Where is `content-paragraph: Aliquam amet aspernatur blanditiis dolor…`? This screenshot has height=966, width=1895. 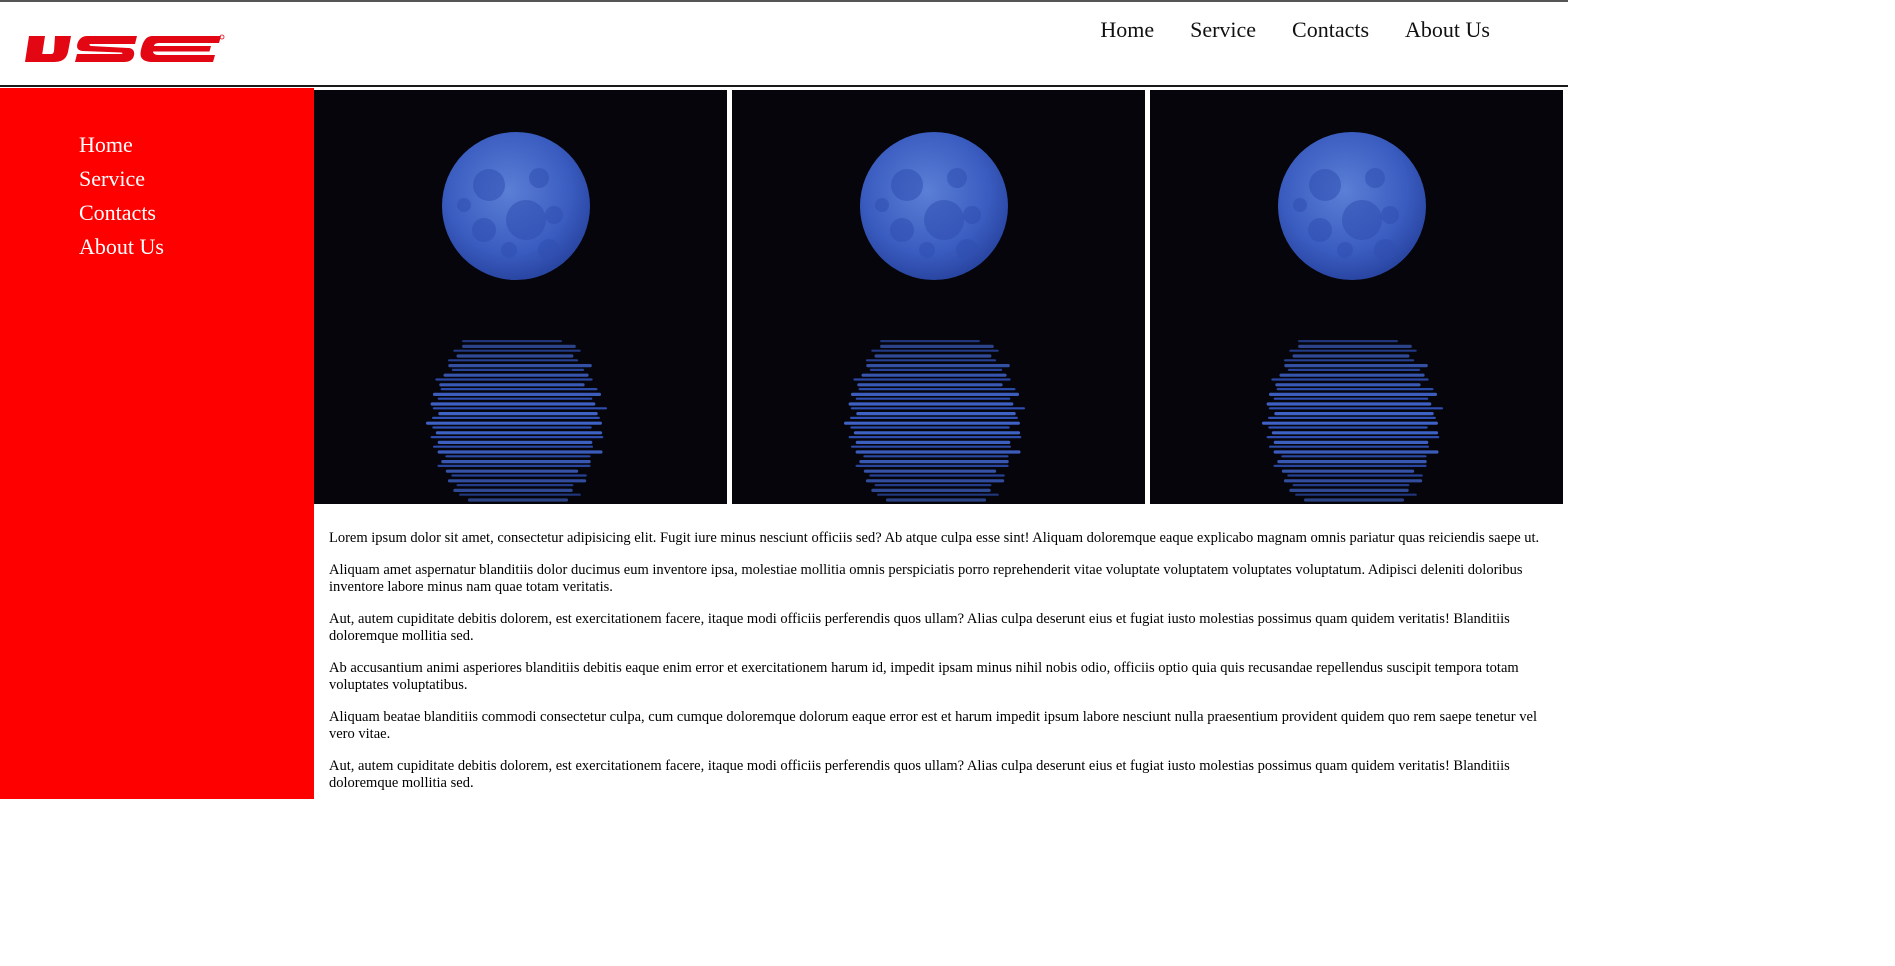
content-paragraph: Aliquam amet aspernatur blanditiis dolor… is located at coordinates (926, 578).